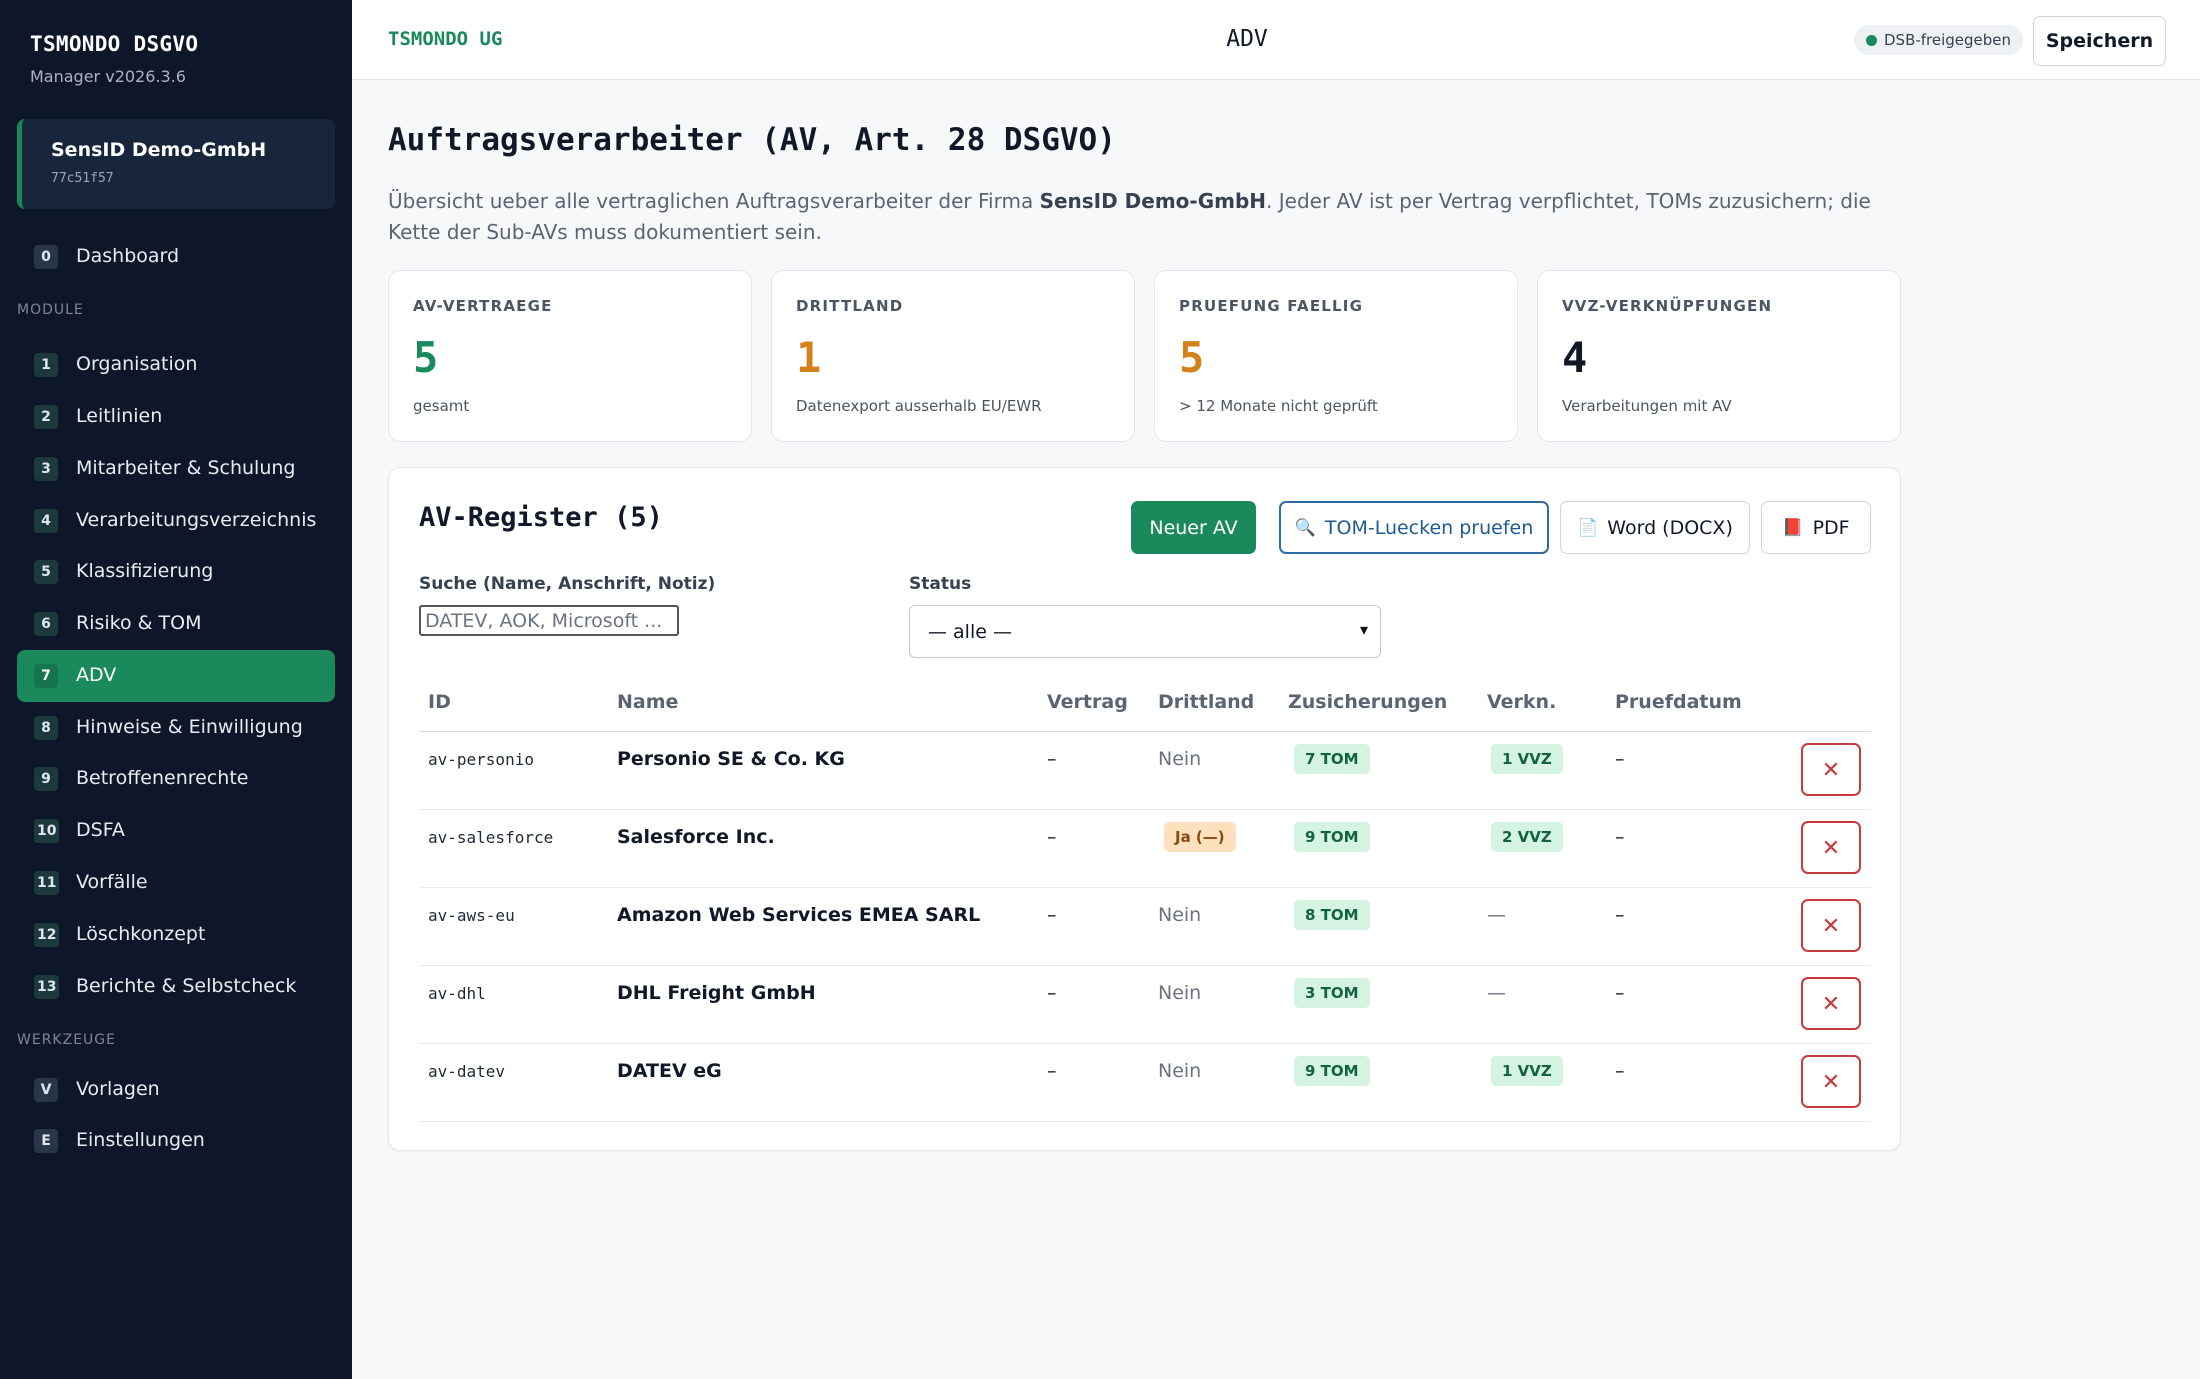 This screenshot has height=1379, width=2200. What do you see at coordinates (176, 728) in the screenshot?
I see `sidebar-item-hinweise-einwilligung: 8 Hinweise & Einwilligung` at bounding box center [176, 728].